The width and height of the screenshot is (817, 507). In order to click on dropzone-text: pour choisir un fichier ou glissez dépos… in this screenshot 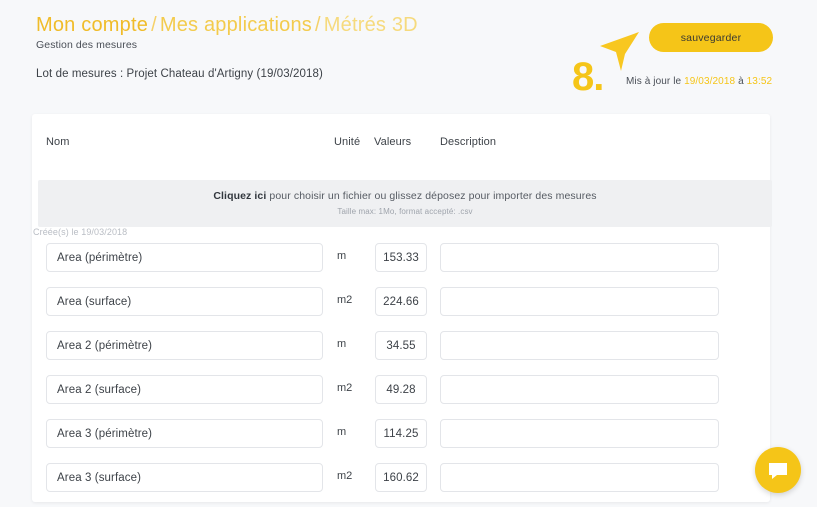, I will do `click(431, 196)`.